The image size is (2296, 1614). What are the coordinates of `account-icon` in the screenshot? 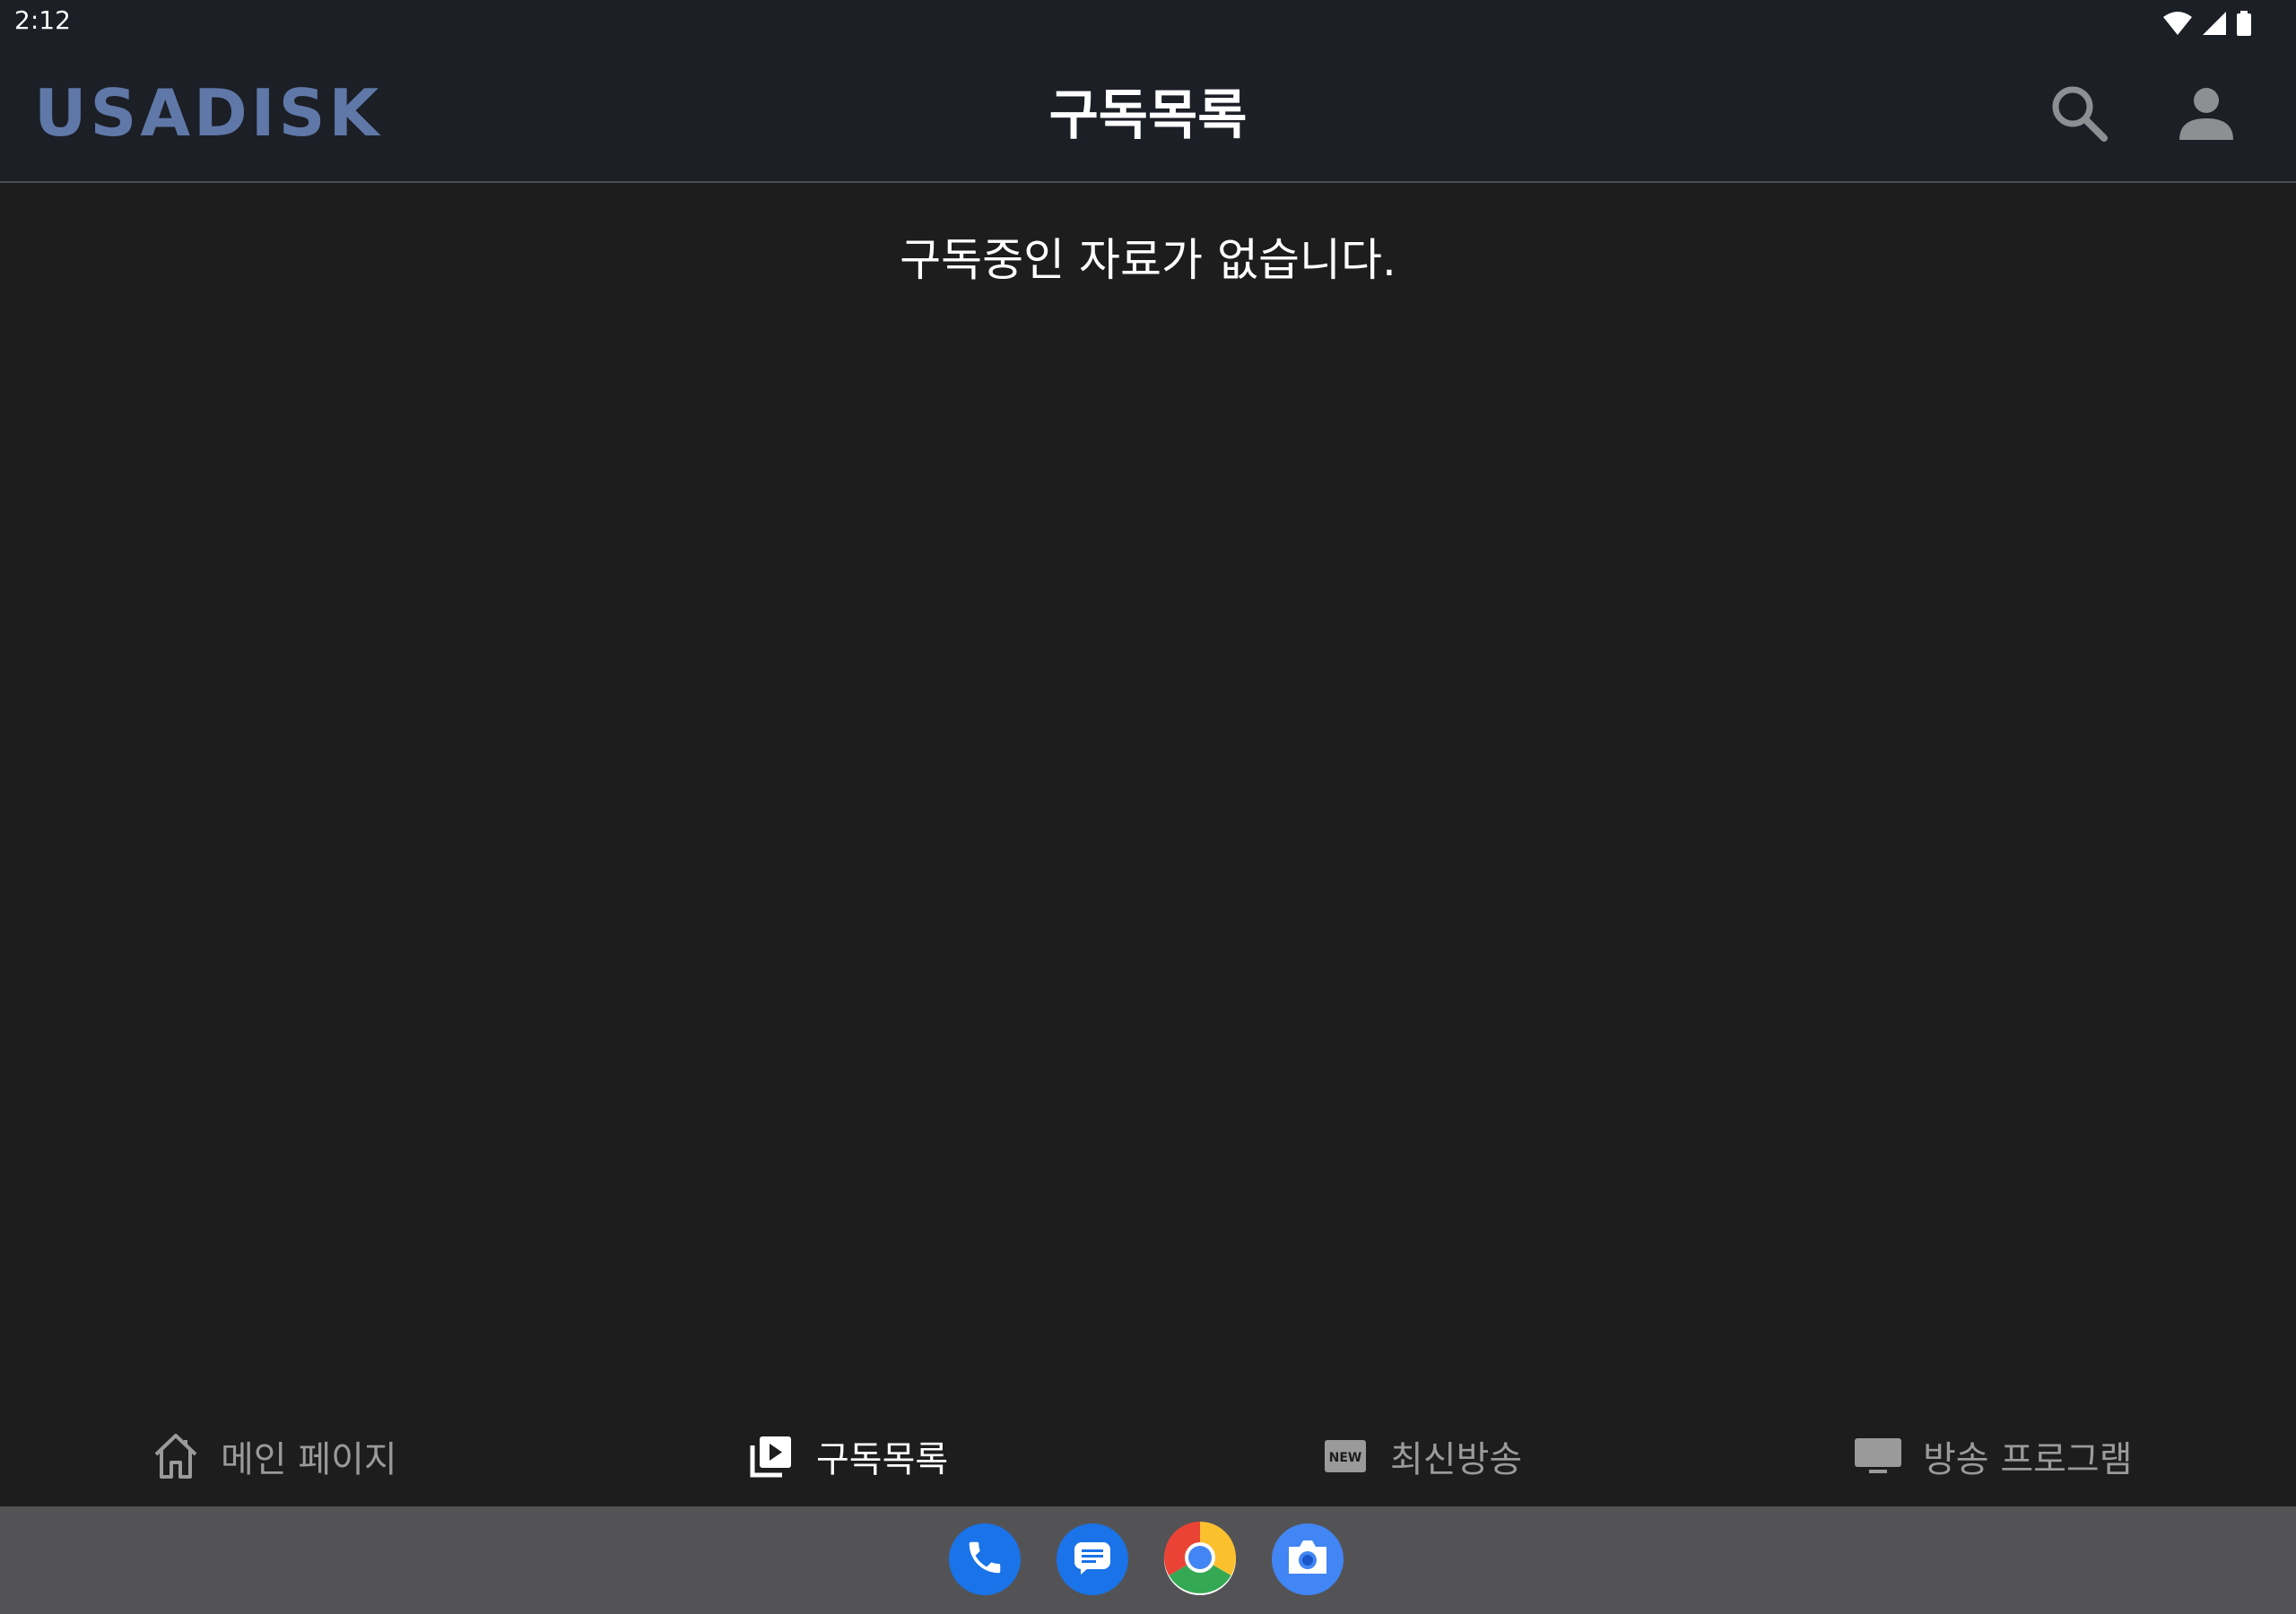 It's located at (2206, 114).